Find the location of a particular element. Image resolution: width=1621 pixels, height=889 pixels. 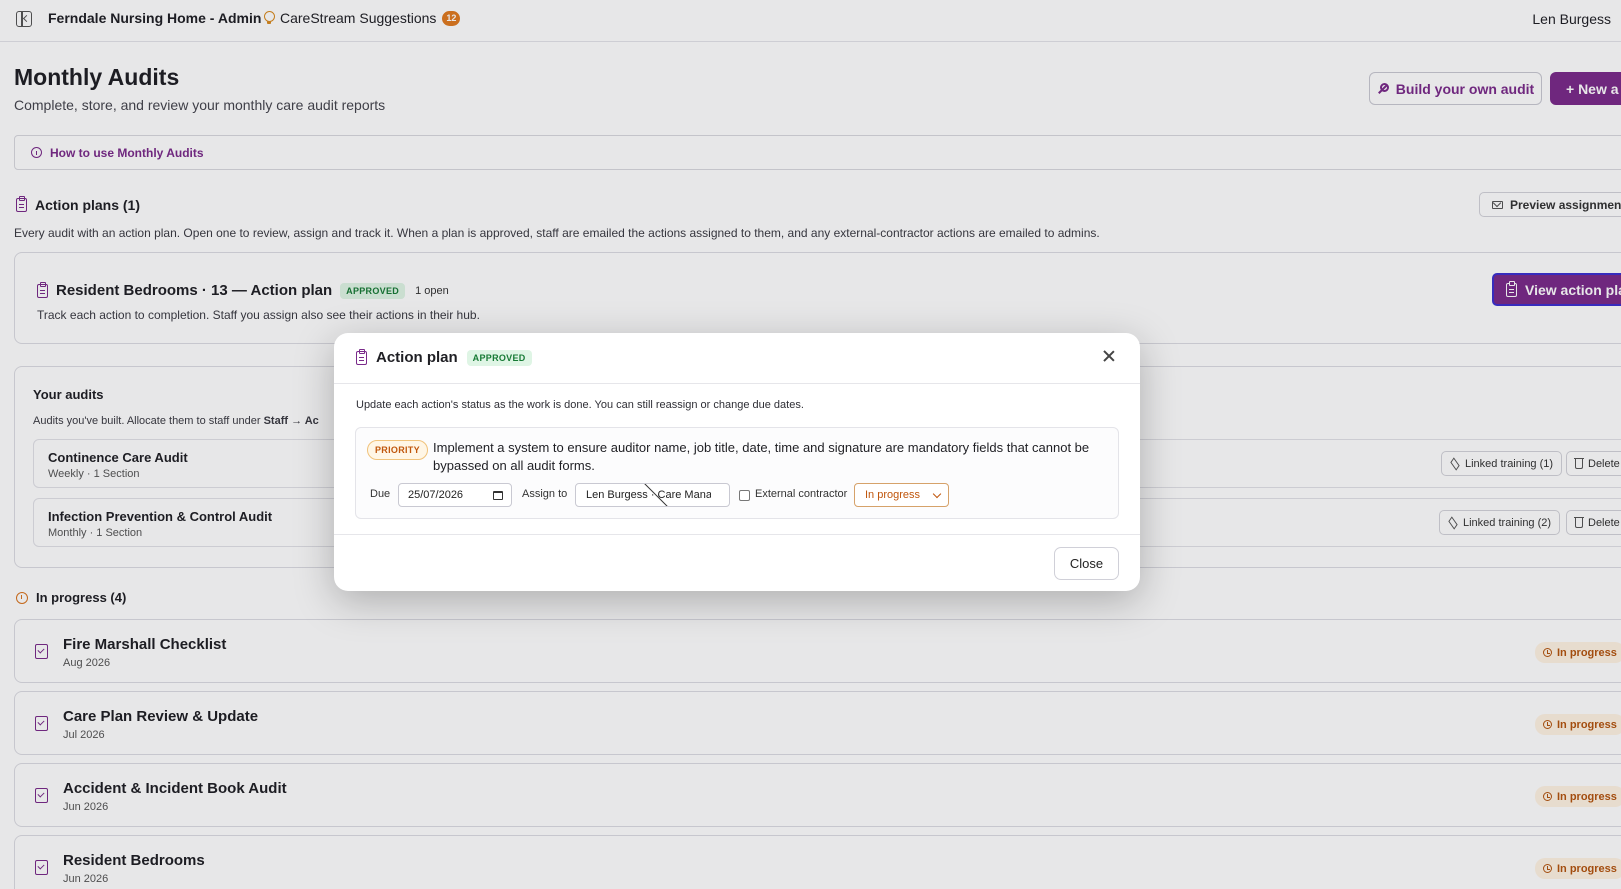

external-contractor-checkbox is located at coordinates (744, 495).